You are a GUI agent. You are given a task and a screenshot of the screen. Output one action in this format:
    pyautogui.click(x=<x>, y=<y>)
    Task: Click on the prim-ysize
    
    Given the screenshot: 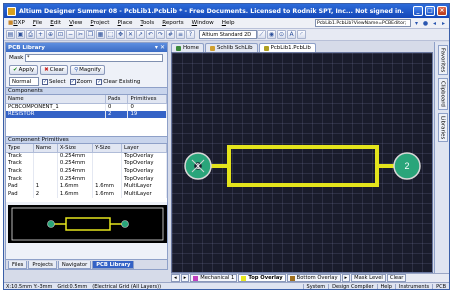 What is the action you would take?
    pyautogui.click(x=107, y=178)
    